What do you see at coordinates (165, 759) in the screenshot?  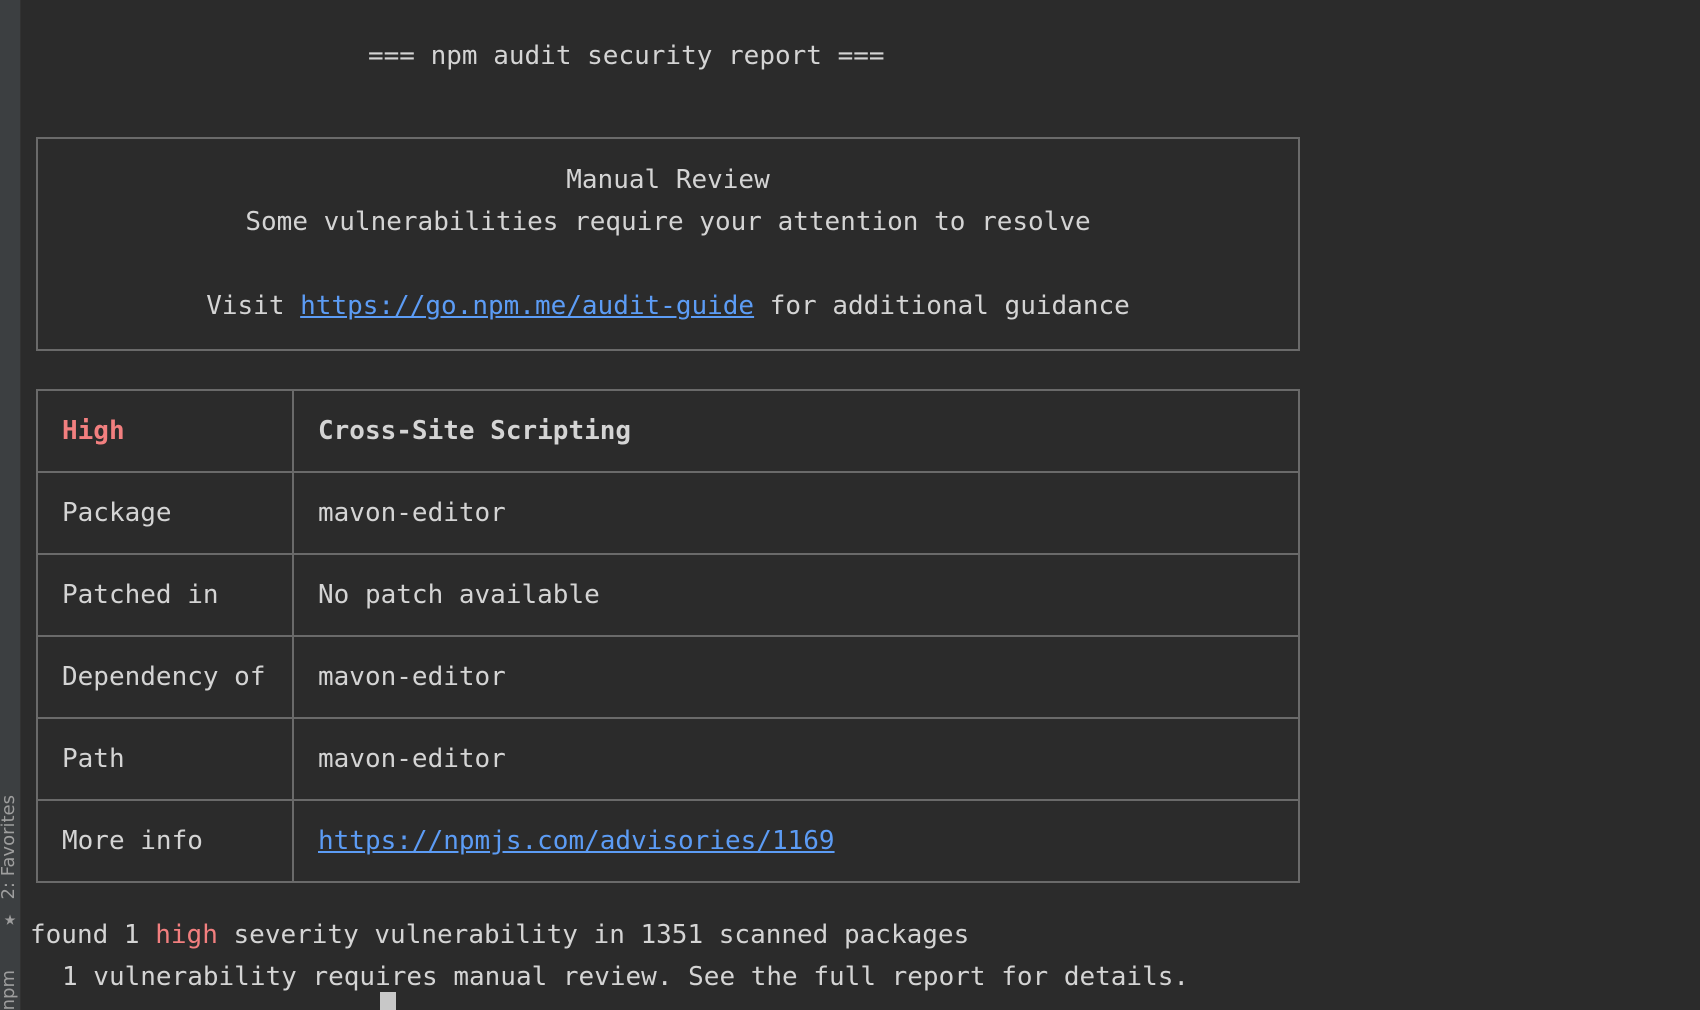 I see `row-label: Path` at bounding box center [165, 759].